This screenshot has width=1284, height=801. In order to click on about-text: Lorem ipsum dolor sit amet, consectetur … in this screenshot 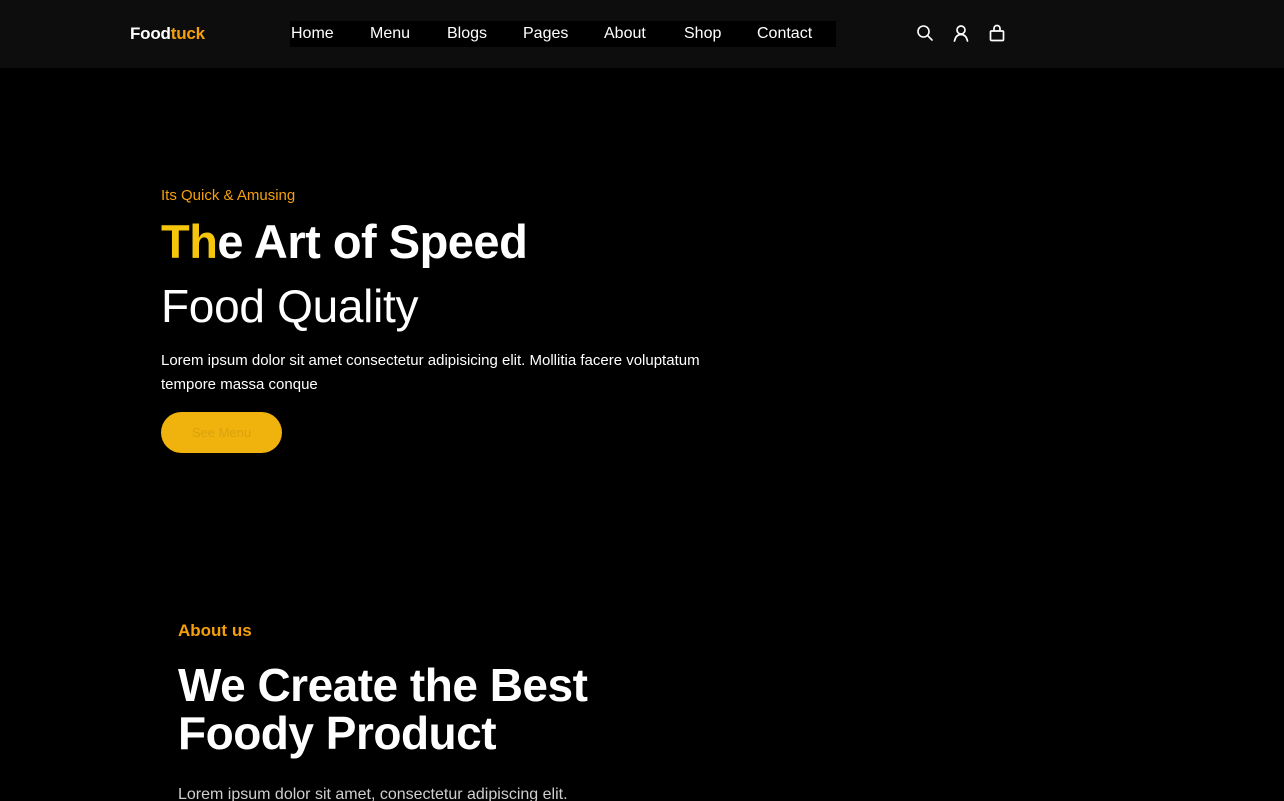, I will do `click(373, 793)`.